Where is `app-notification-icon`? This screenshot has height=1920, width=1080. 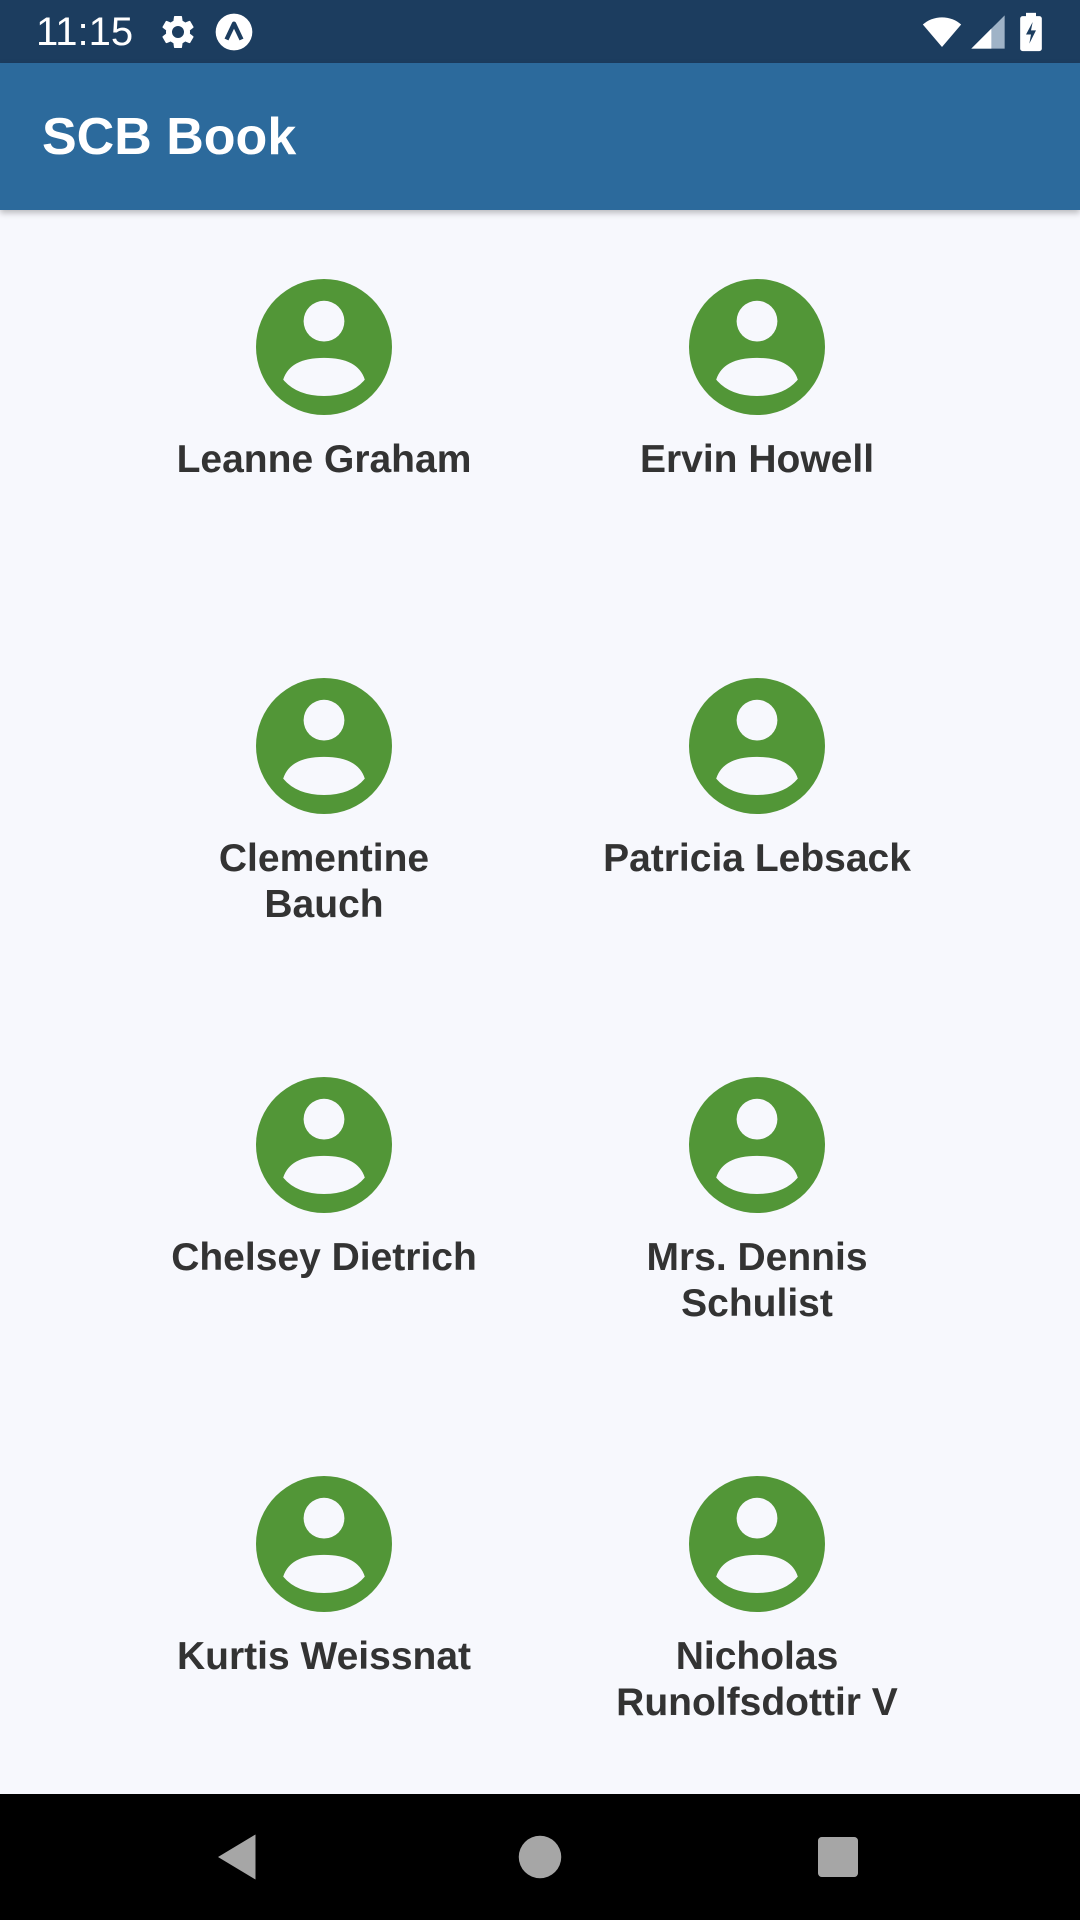 app-notification-icon is located at coordinates (234, 32).